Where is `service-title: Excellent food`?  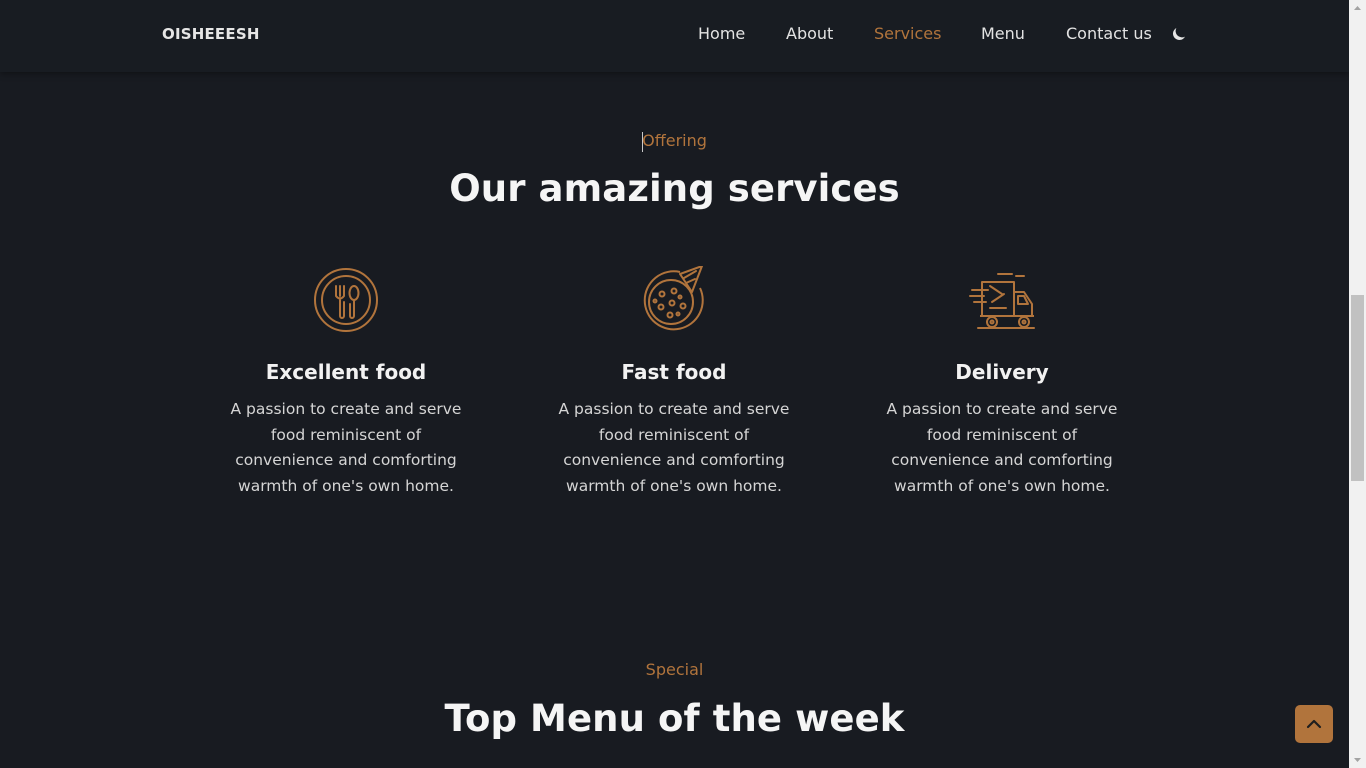 service-title: Excellent food is located at coordinates (346, 372).